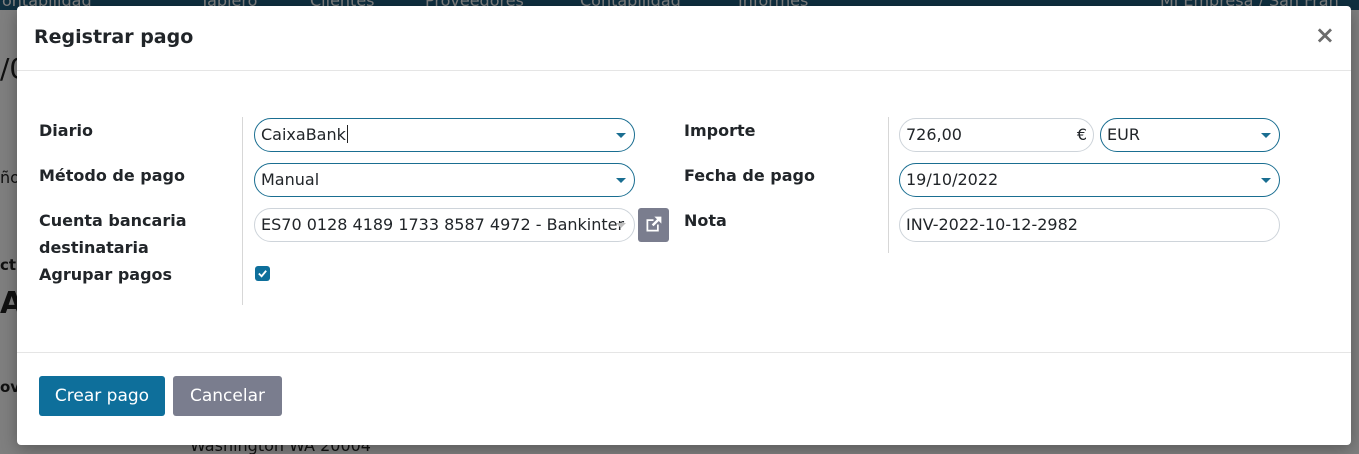 This screenshot has height=454, width=1359. I want to click on memo-label: Nota, so click(705, 220).